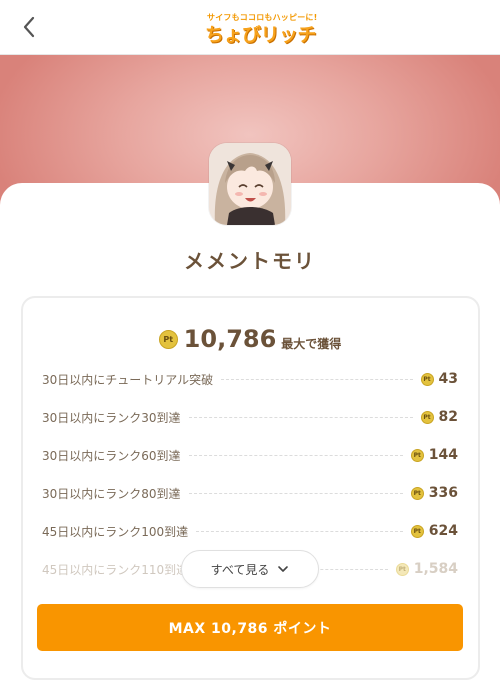 The height and width of the screenshot is (700, 500). What do you see at coordinates (128, 379) in the screenshot?
I see `mission-label: 30日以内にチュートリアル突破` at bounding box center [128, 379].